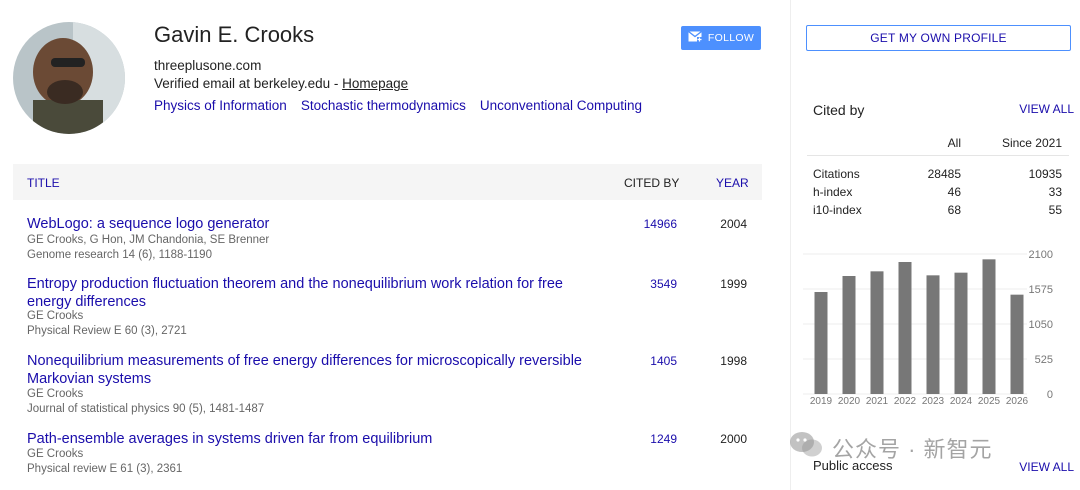  What do you see at coordinates (248, 83) in the screenshot?
I see `email-text: Verified email at berkeley.edu -` at bounding box center [248, 83].